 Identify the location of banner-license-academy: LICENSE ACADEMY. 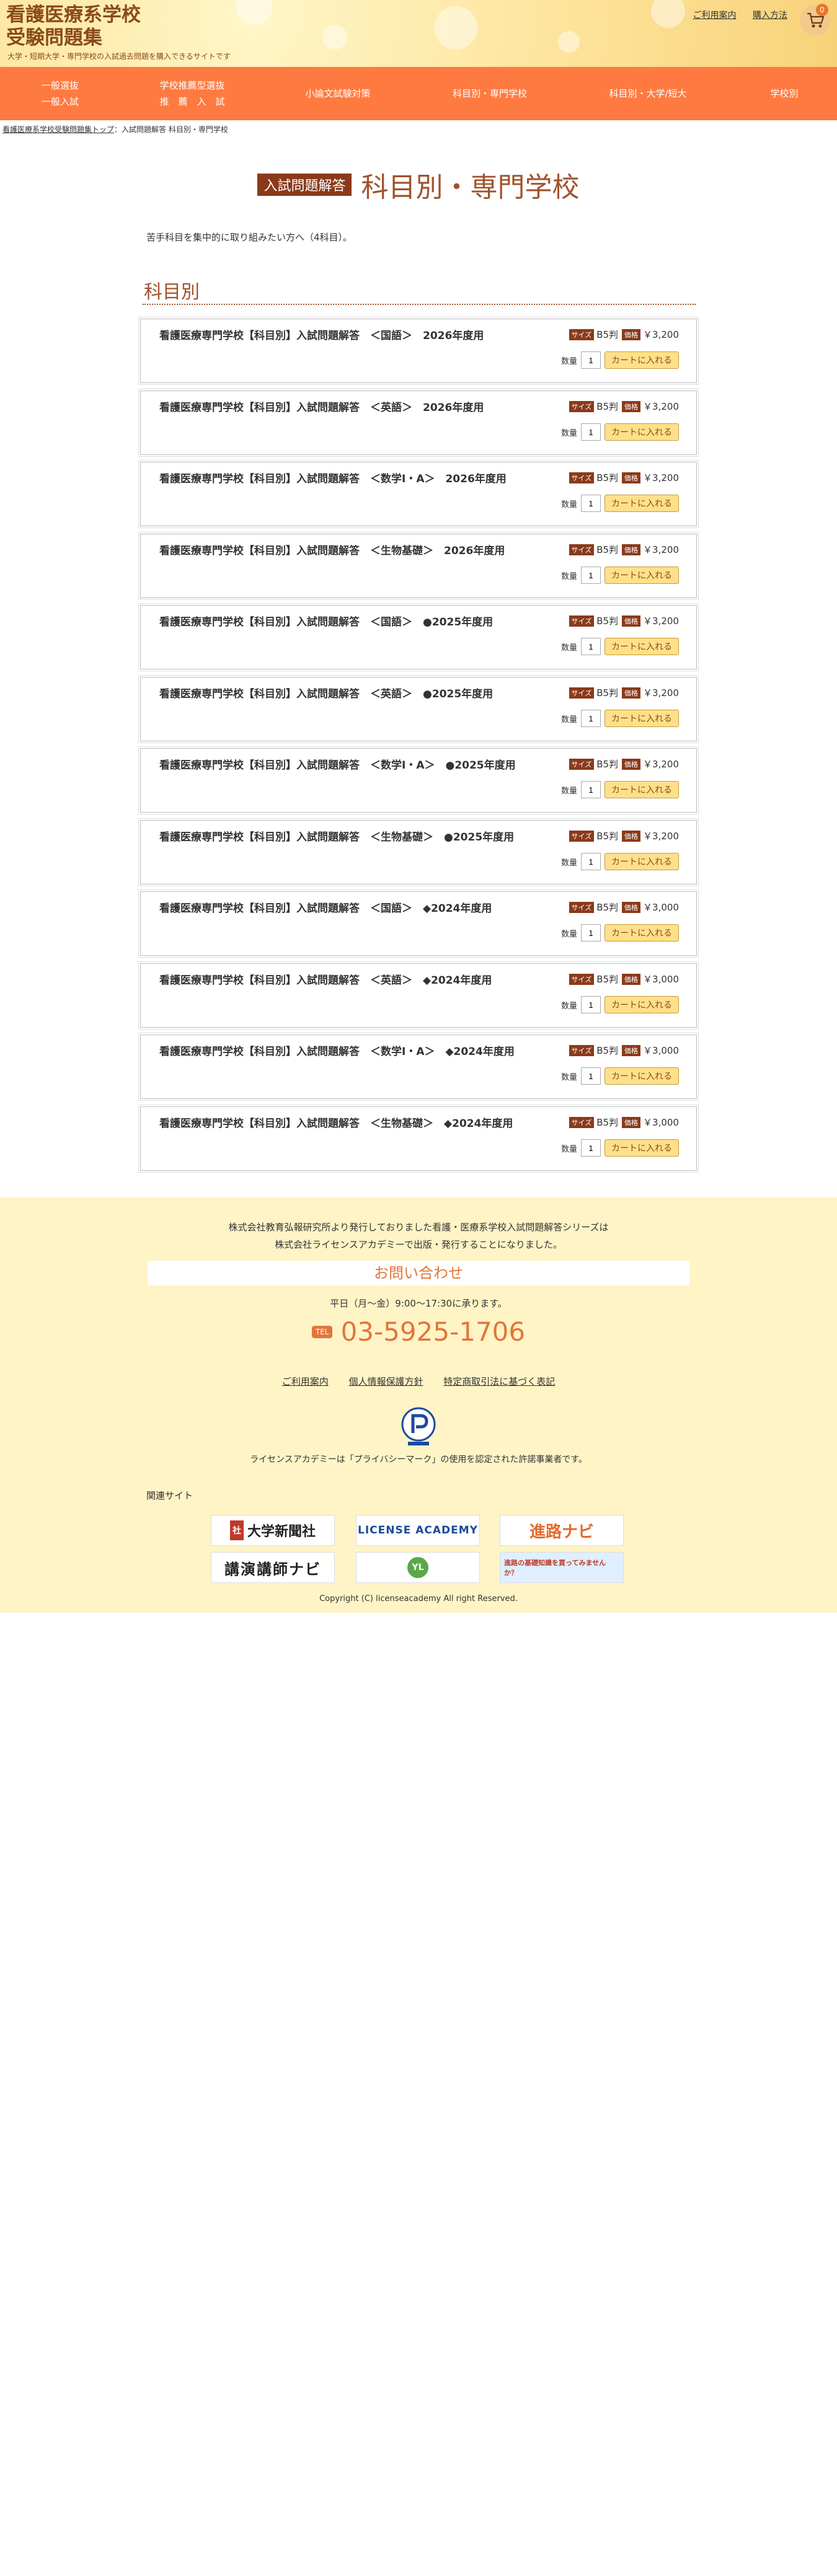
(418, 1530).